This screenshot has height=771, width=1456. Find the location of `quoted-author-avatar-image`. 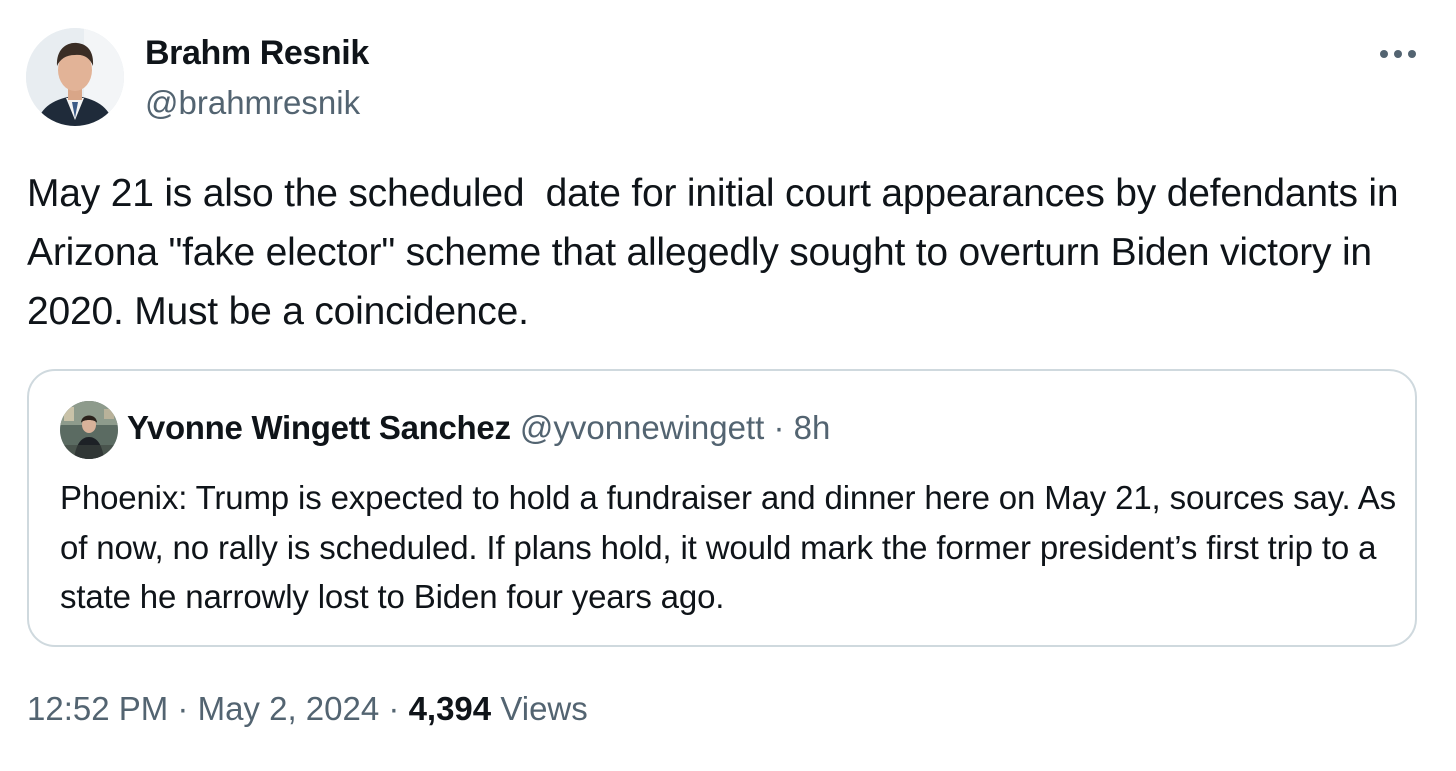

quoted-author-avatar-image is located at coordinates (89, 430).